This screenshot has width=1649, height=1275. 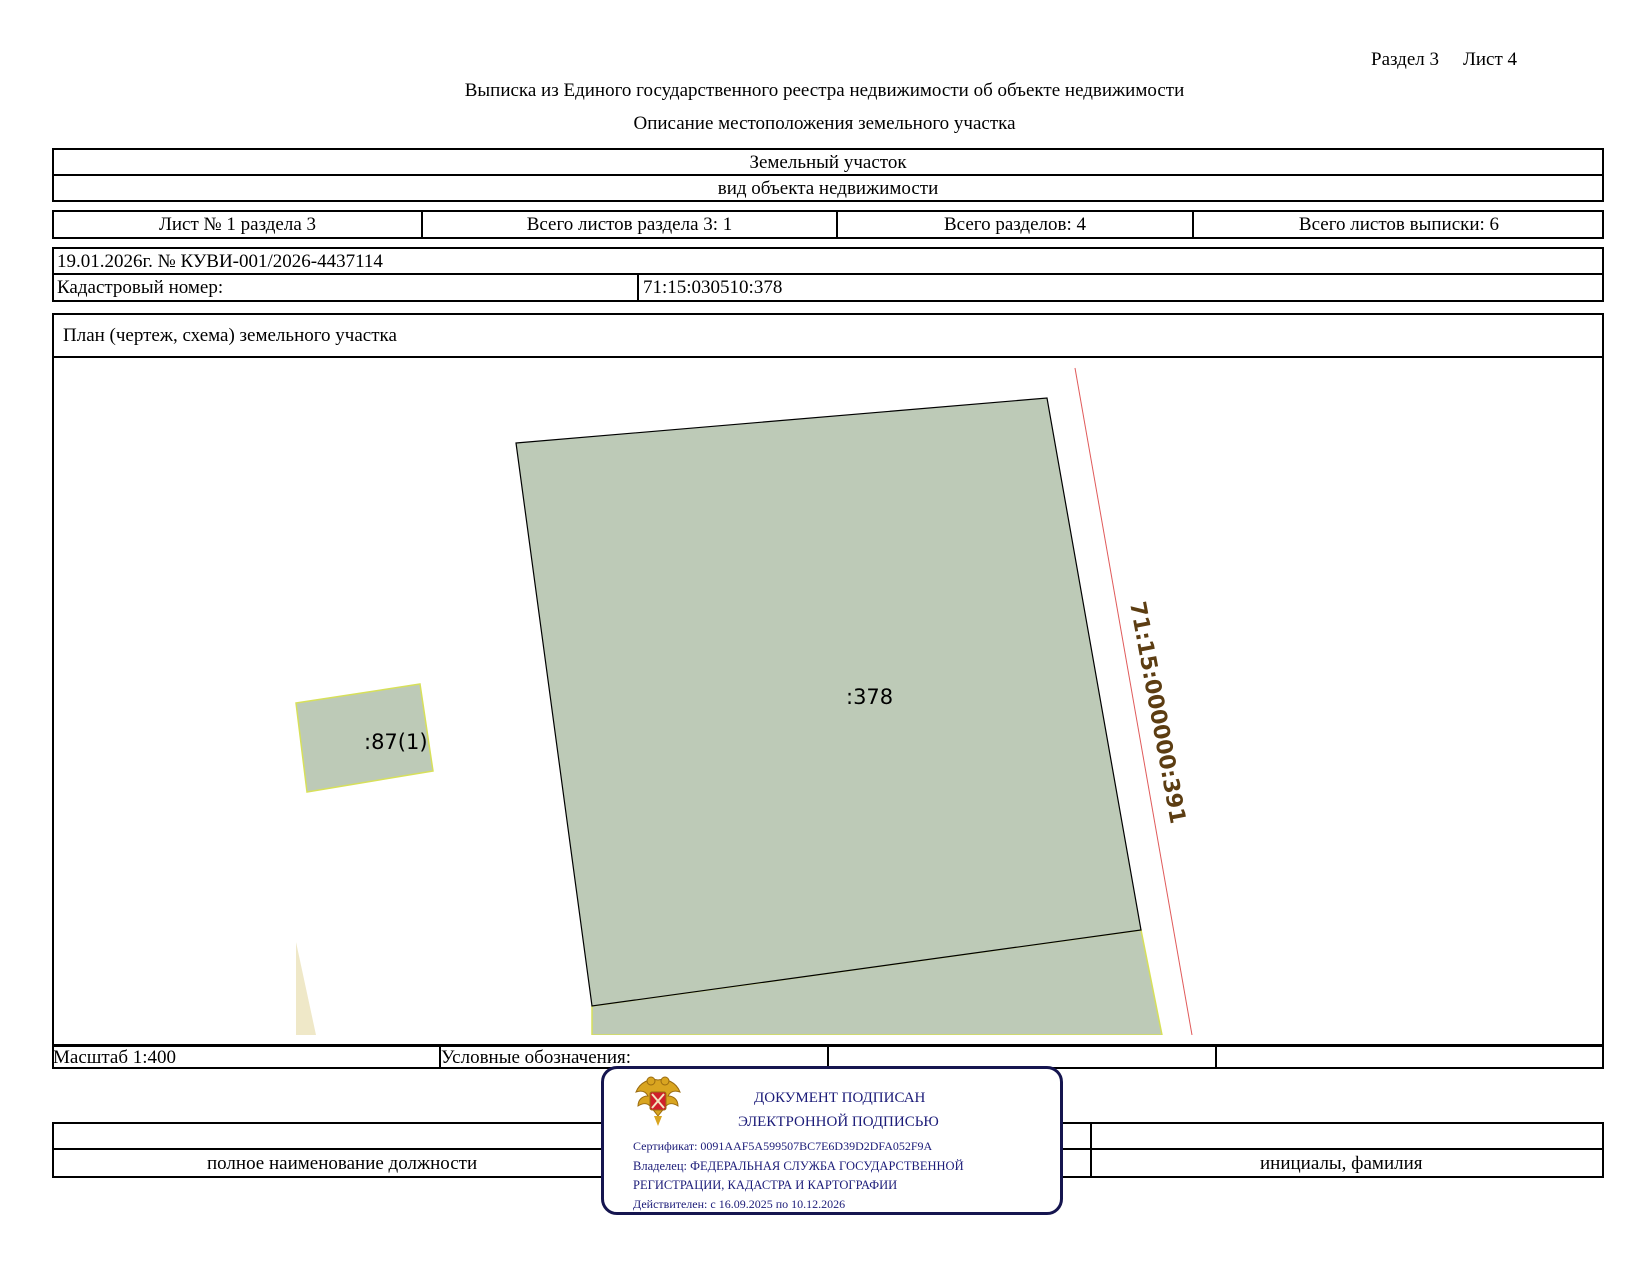 What do you see at coordinates (396, 742) in the screenshot?
I see `parcel-87-label: :87(1)` at bounding box center [396, 742].